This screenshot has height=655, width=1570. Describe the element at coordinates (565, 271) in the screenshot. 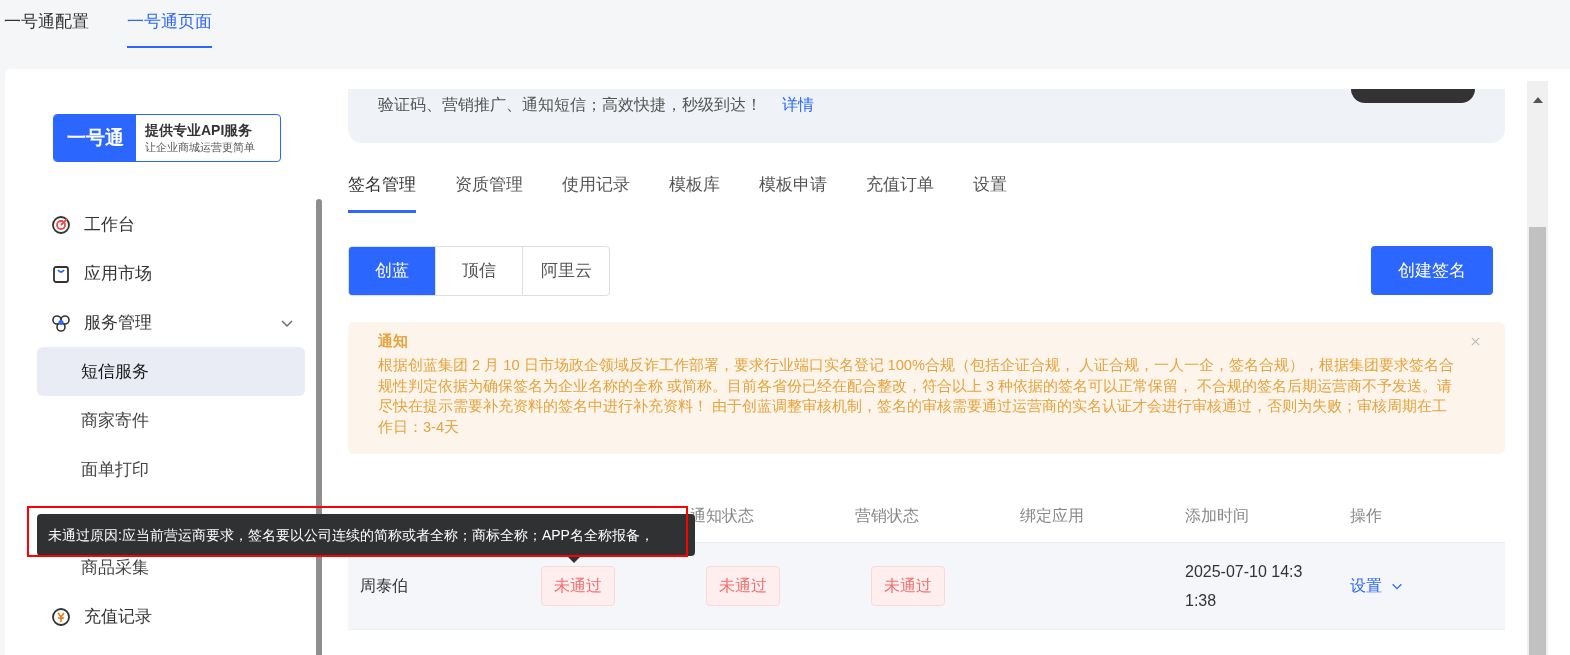

I see `provider-option: 阿里云` at that location.